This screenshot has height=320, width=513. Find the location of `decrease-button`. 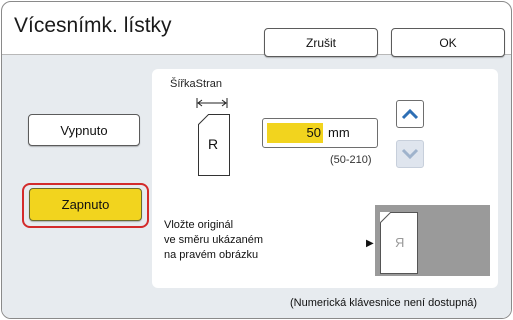

decrease-button is located at coordinates (410, 154).